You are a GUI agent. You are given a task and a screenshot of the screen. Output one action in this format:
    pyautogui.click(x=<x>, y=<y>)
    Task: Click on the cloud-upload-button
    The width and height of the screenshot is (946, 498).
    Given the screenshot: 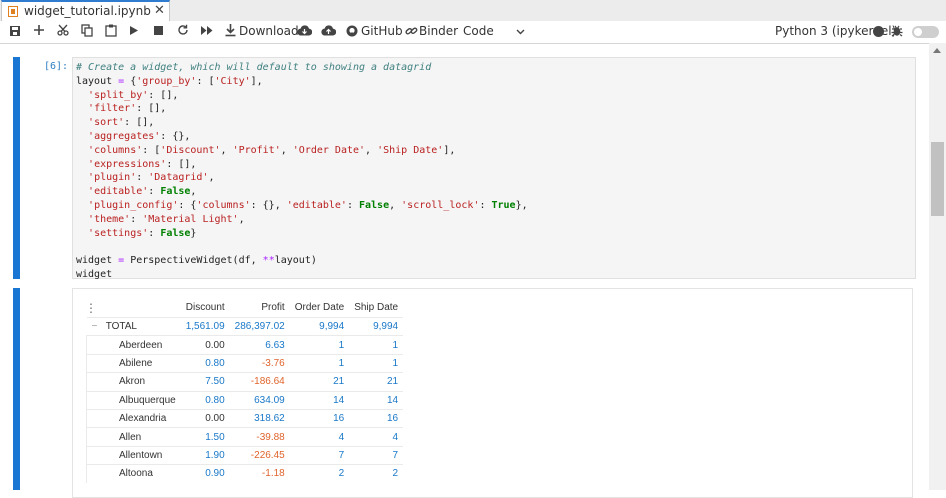 What is the action you would take?
    pyautogui.click(x=328, y=33)
    